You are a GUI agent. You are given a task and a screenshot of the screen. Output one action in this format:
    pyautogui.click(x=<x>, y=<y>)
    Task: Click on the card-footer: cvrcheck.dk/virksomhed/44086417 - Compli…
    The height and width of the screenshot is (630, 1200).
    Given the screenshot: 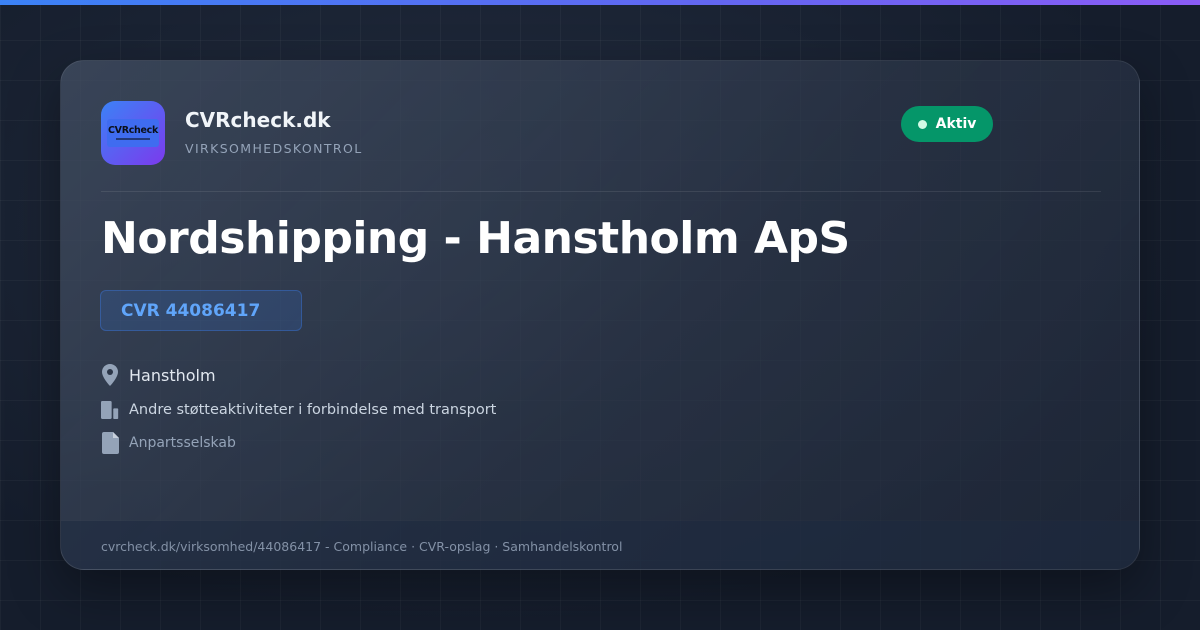 What is the action you would take?
    pyautogui.click(x=600, y=545)
    